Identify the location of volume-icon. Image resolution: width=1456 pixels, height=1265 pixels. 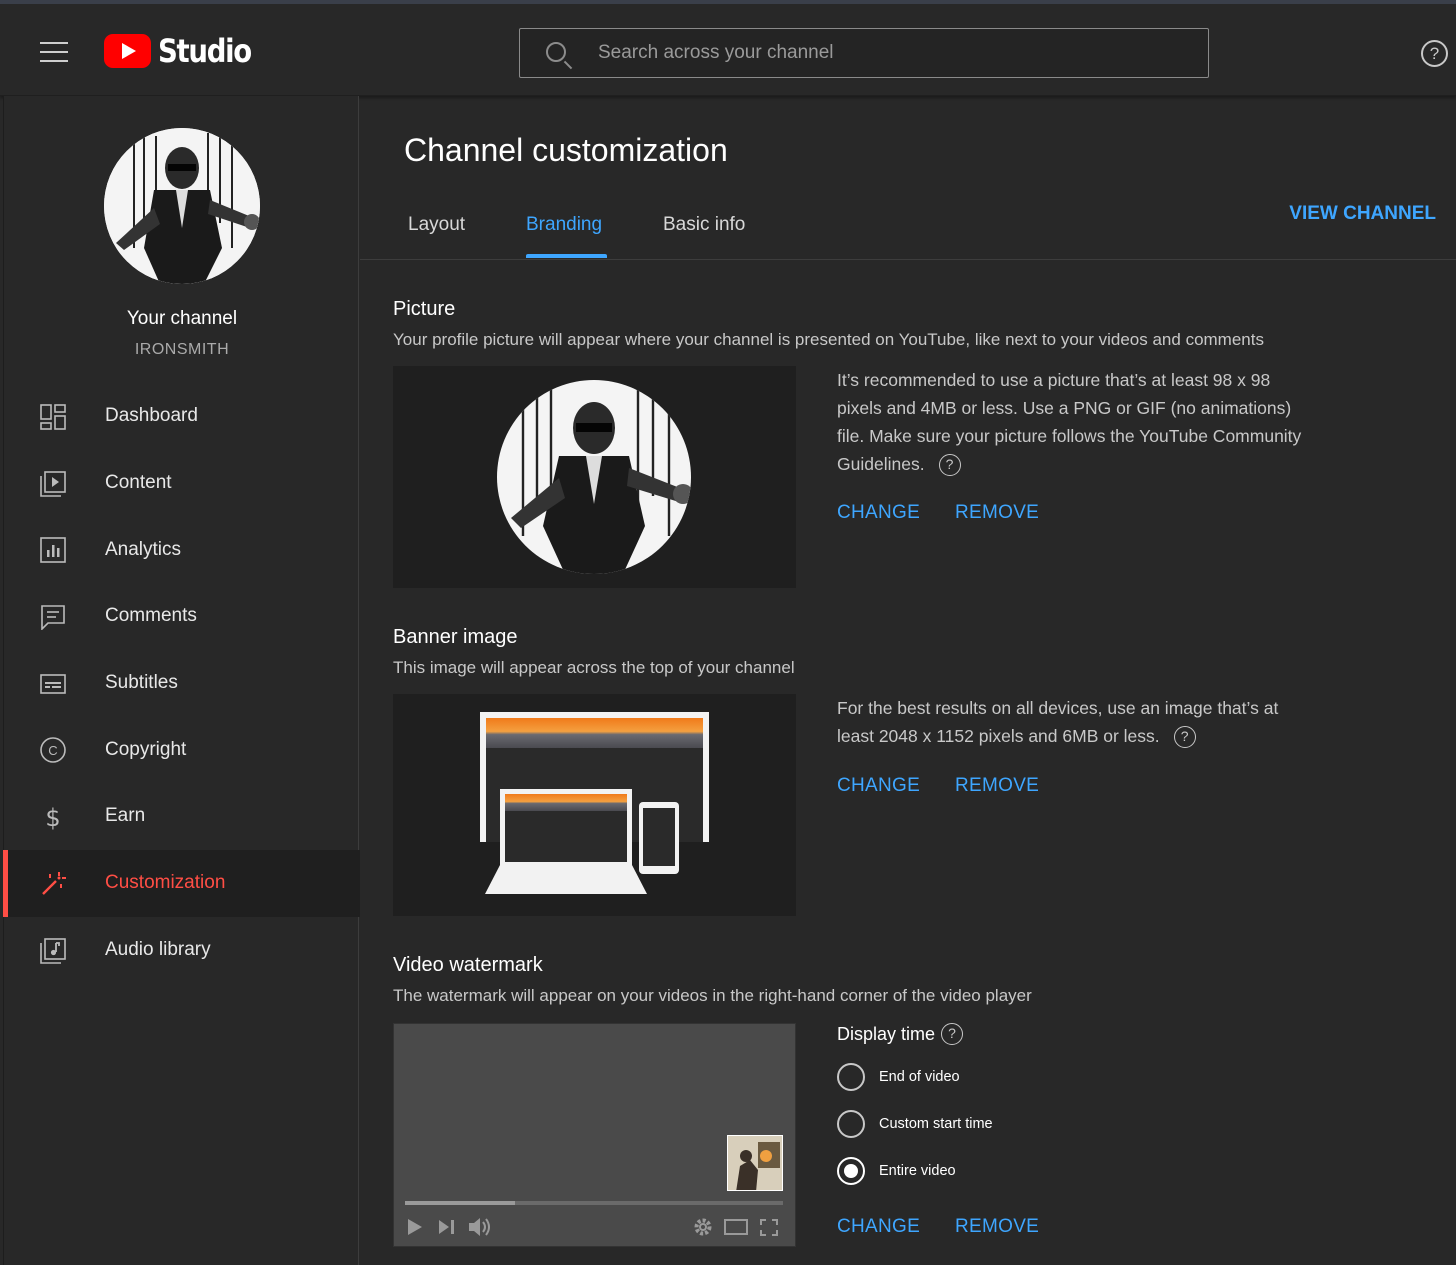
(481, 1227).